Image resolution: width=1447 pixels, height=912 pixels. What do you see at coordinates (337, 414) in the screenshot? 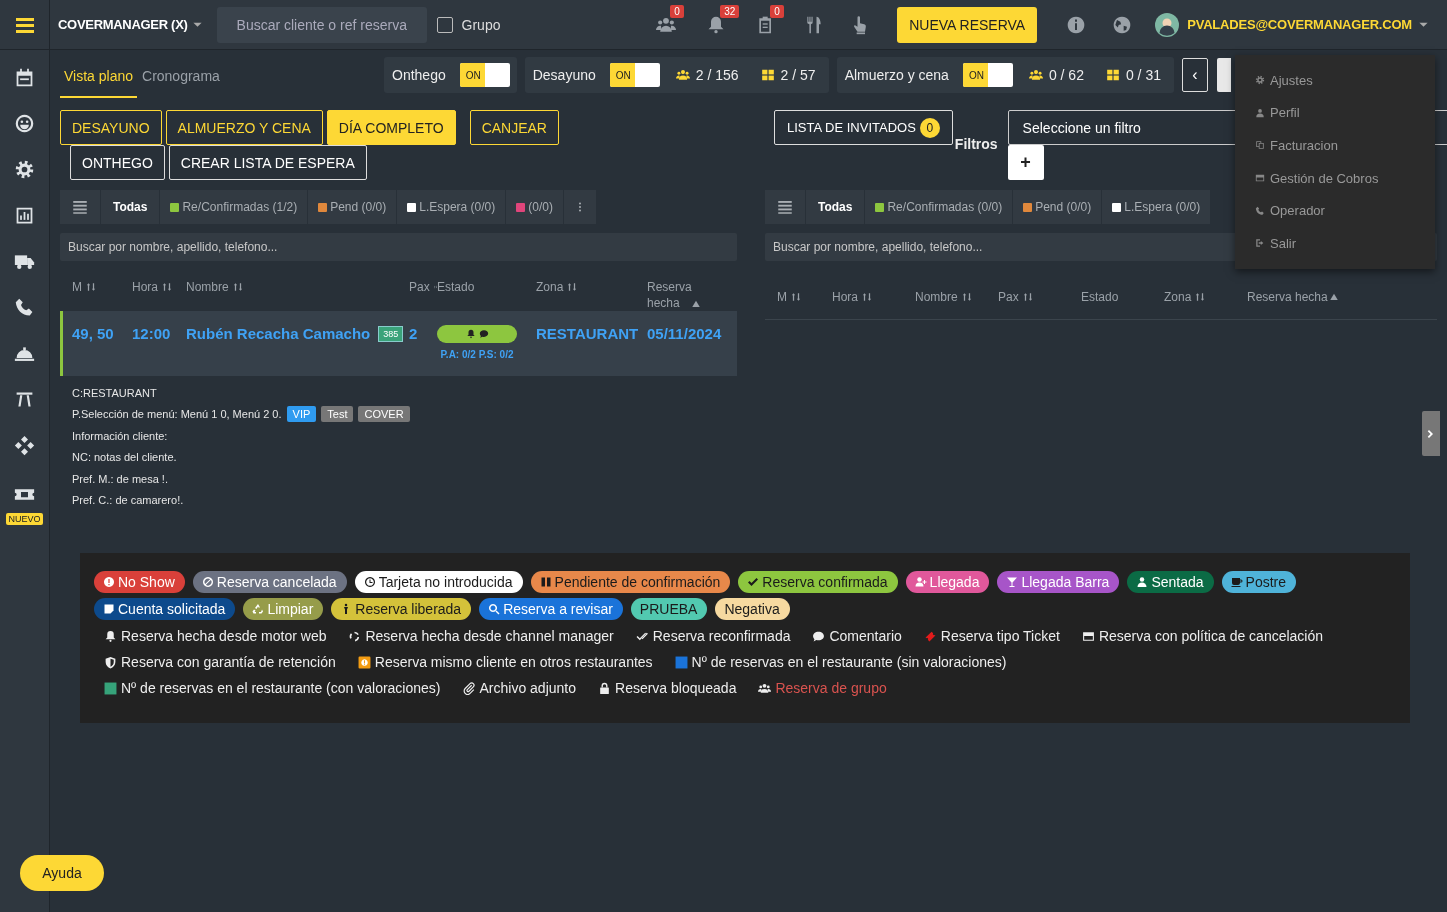
I see `tag: Test` at bounding box center [337, 414].